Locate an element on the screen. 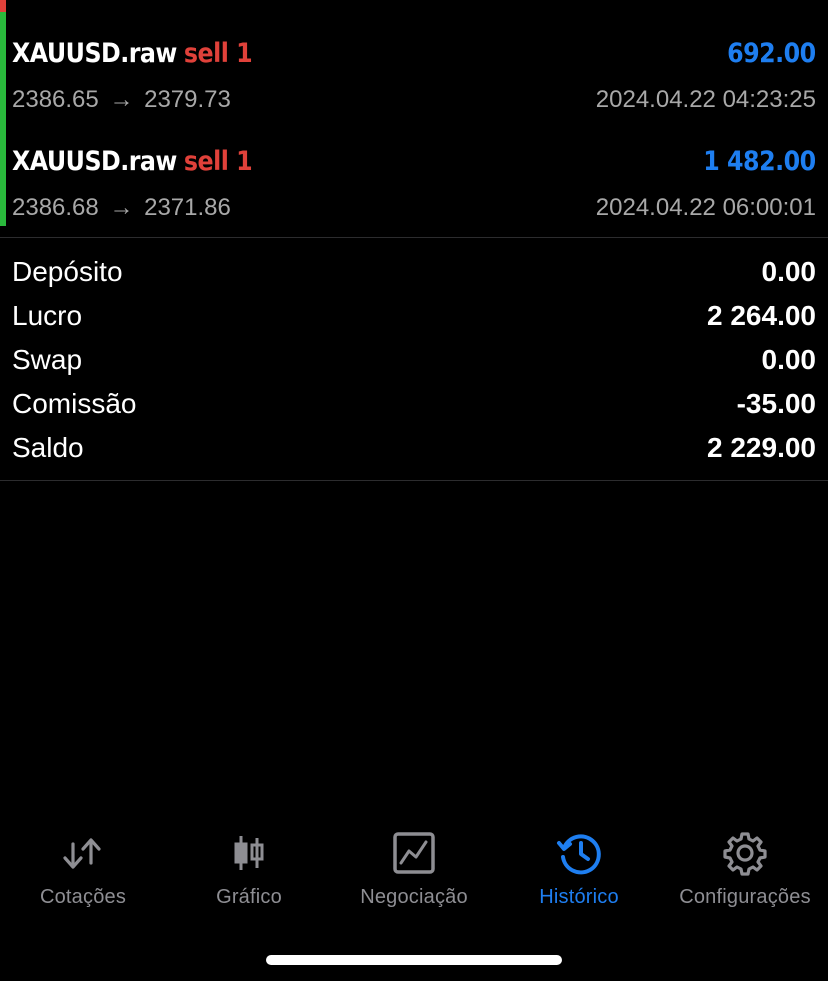 The image size is (828, 981). open-price: 2386.68 is located at coordinates (55, 207).